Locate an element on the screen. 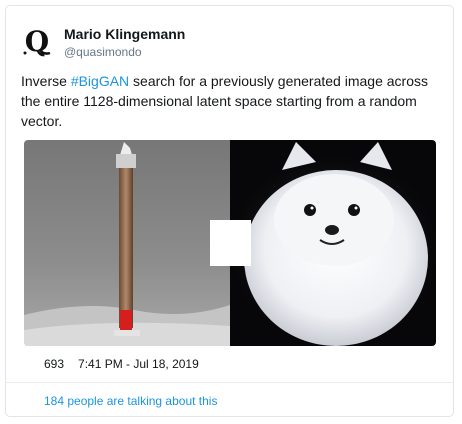 The height and width of the screenshot is (424, 462). divider is located at coordinates (229, 382).